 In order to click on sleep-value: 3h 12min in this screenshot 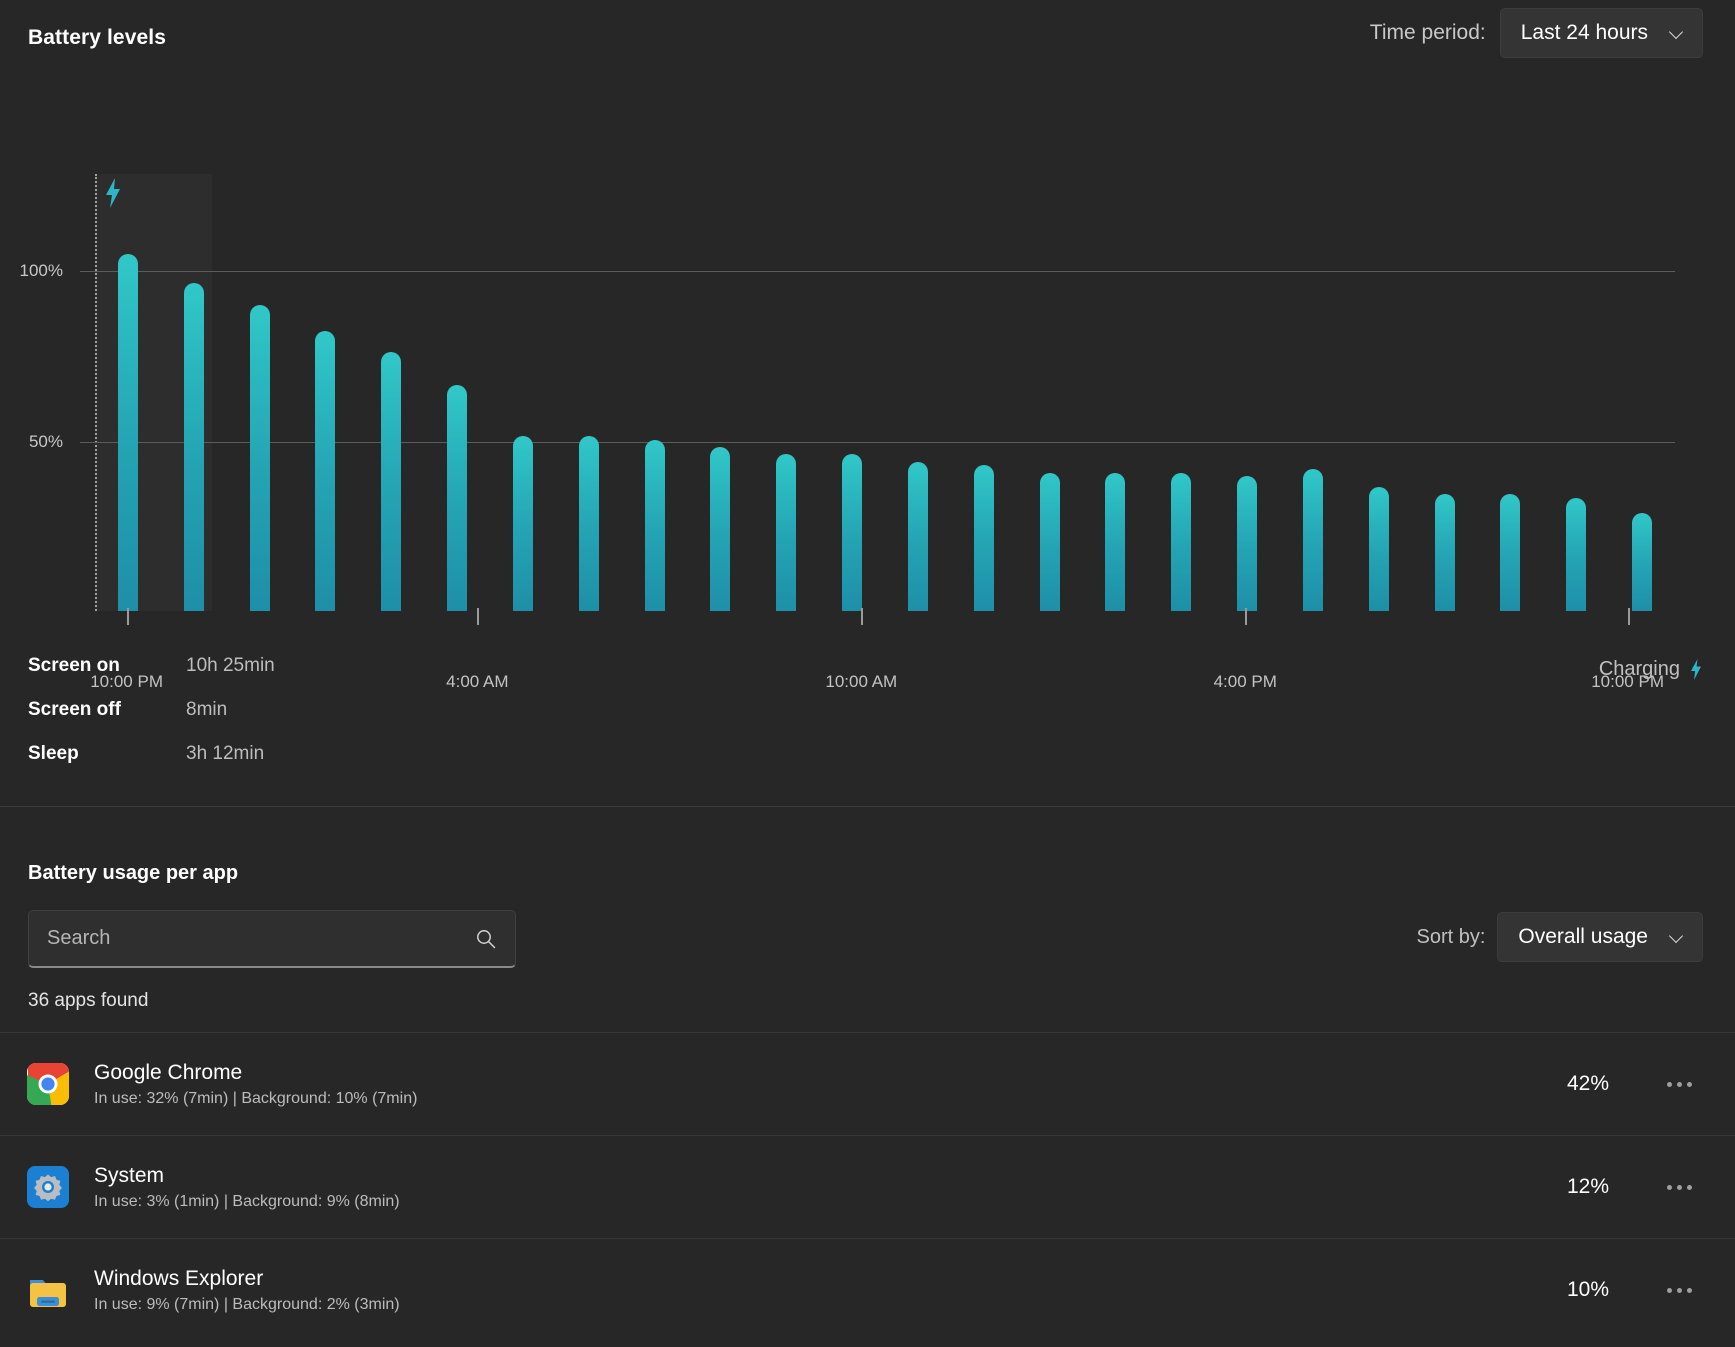, I will do `click(225, 753)`.